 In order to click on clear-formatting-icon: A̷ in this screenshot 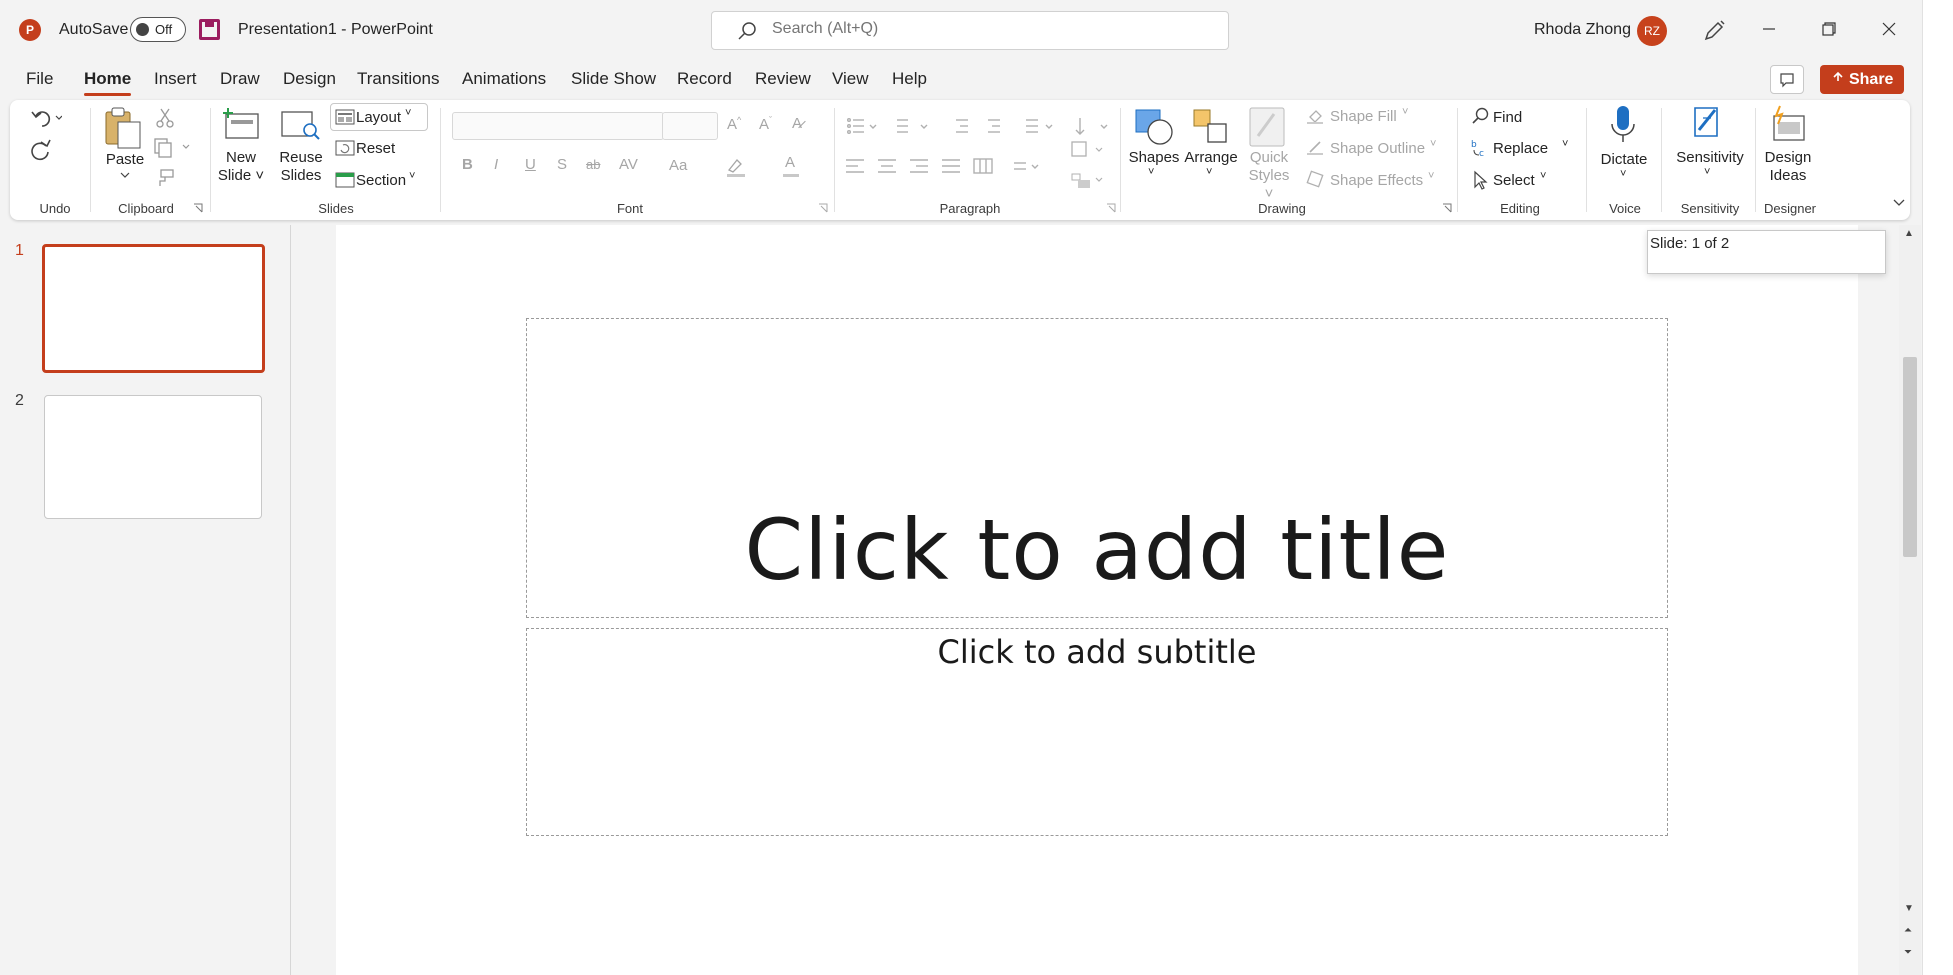, I will do `click(797, 123)`.